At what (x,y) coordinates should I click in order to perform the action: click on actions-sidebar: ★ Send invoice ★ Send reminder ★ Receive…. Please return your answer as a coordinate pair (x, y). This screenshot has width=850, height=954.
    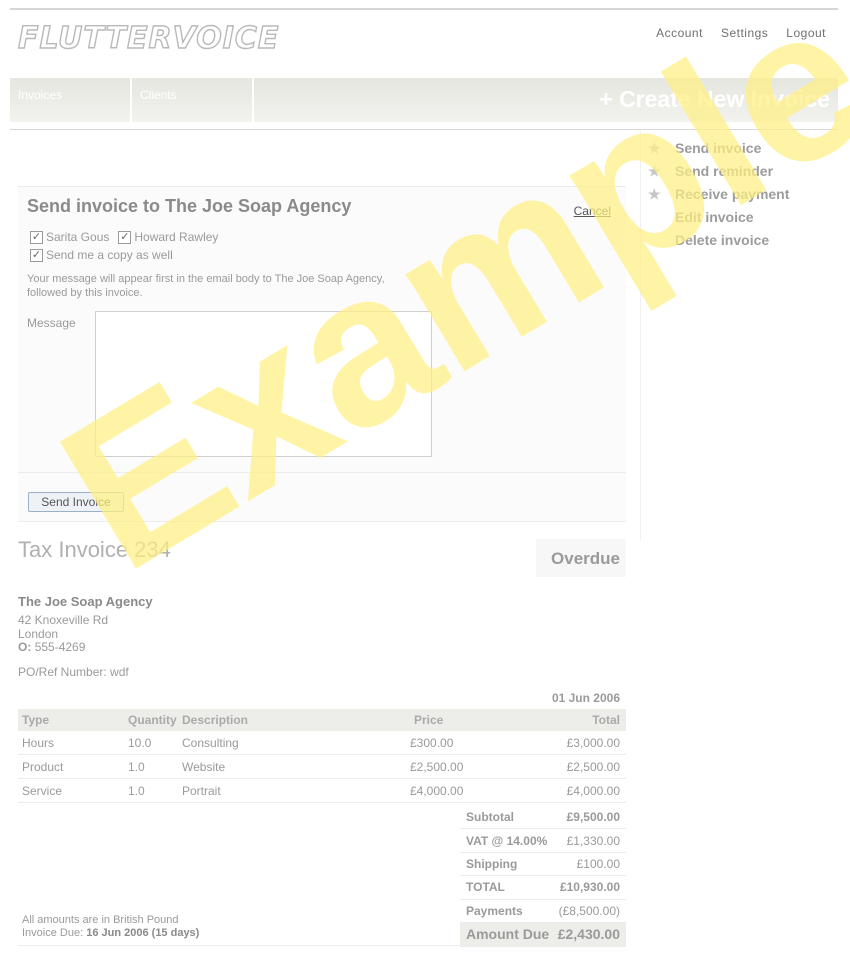
    Looking at the image, I should click on (743, 193).